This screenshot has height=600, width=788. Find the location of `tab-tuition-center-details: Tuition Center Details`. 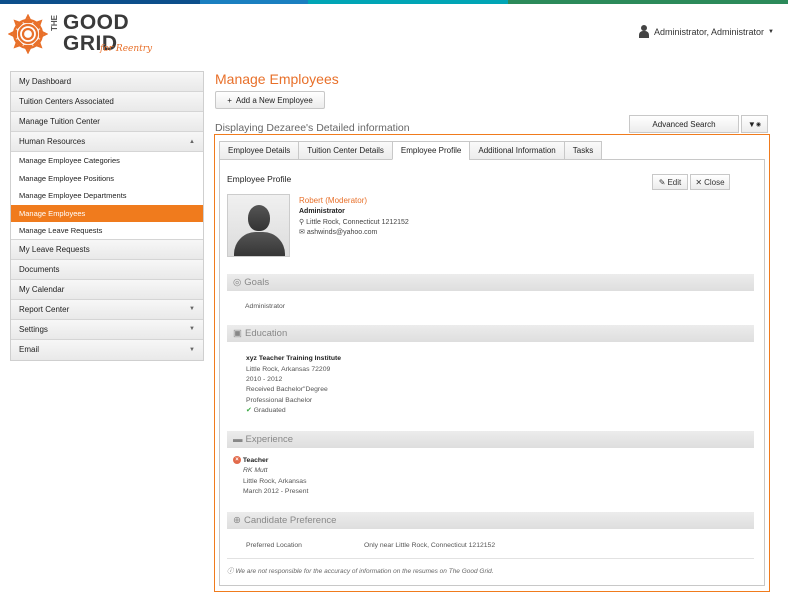

tab-tuition-center-details: Tuition Center Details is located at coordinates (345, 150).